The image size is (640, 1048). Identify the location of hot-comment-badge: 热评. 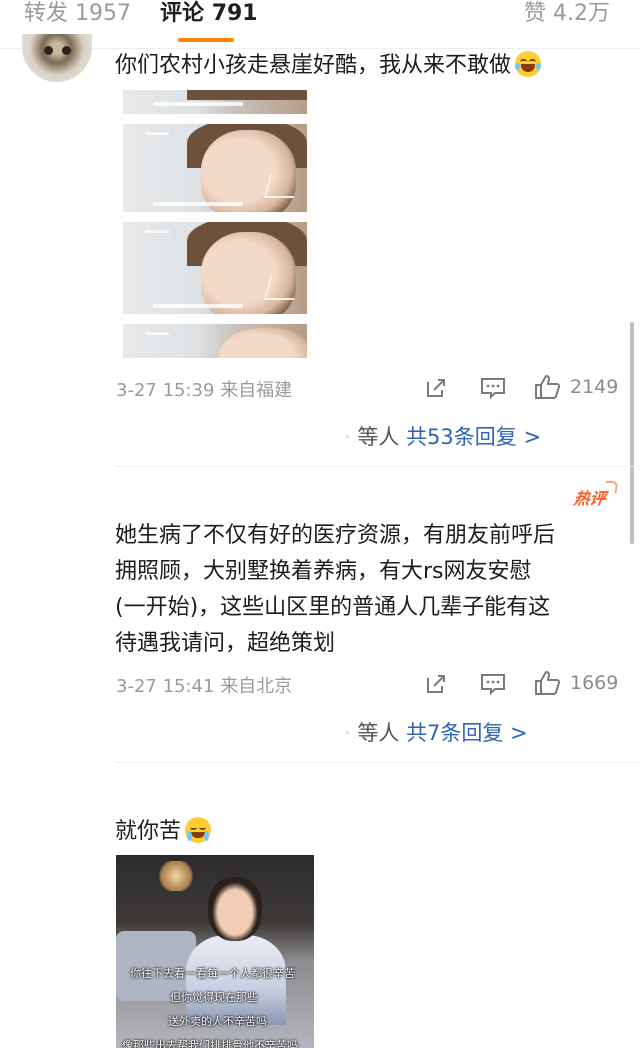
(589, 497).